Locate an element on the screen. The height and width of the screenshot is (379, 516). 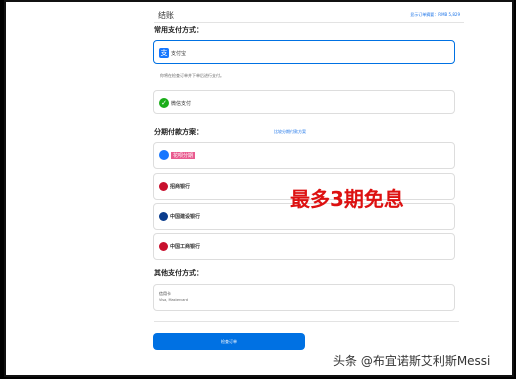
alipay-logo: 支 支付宝 is located at coordinates (172, 53).